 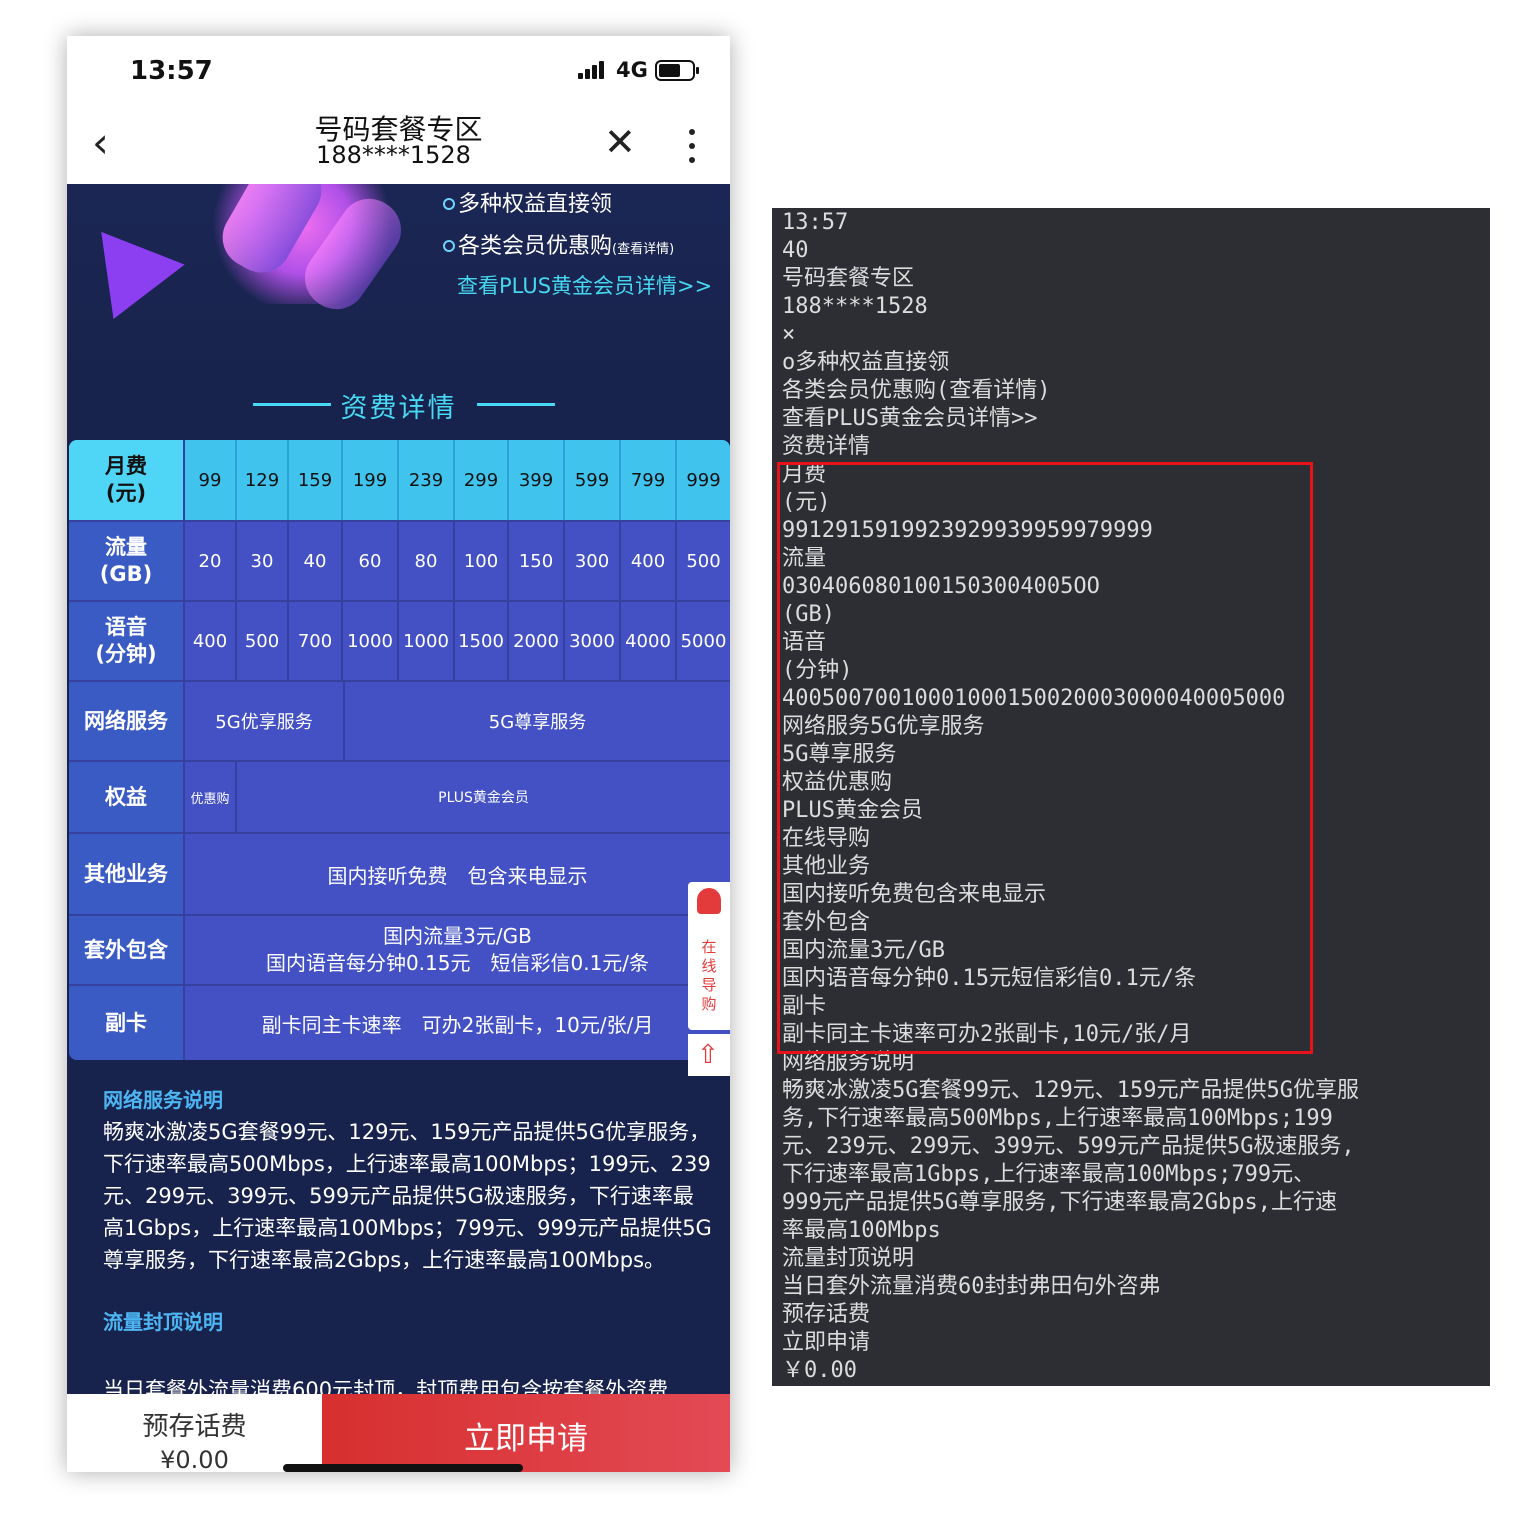 I want to click on online-guide-widget: 在线导购 ⇧, so click(x=709, y=979).